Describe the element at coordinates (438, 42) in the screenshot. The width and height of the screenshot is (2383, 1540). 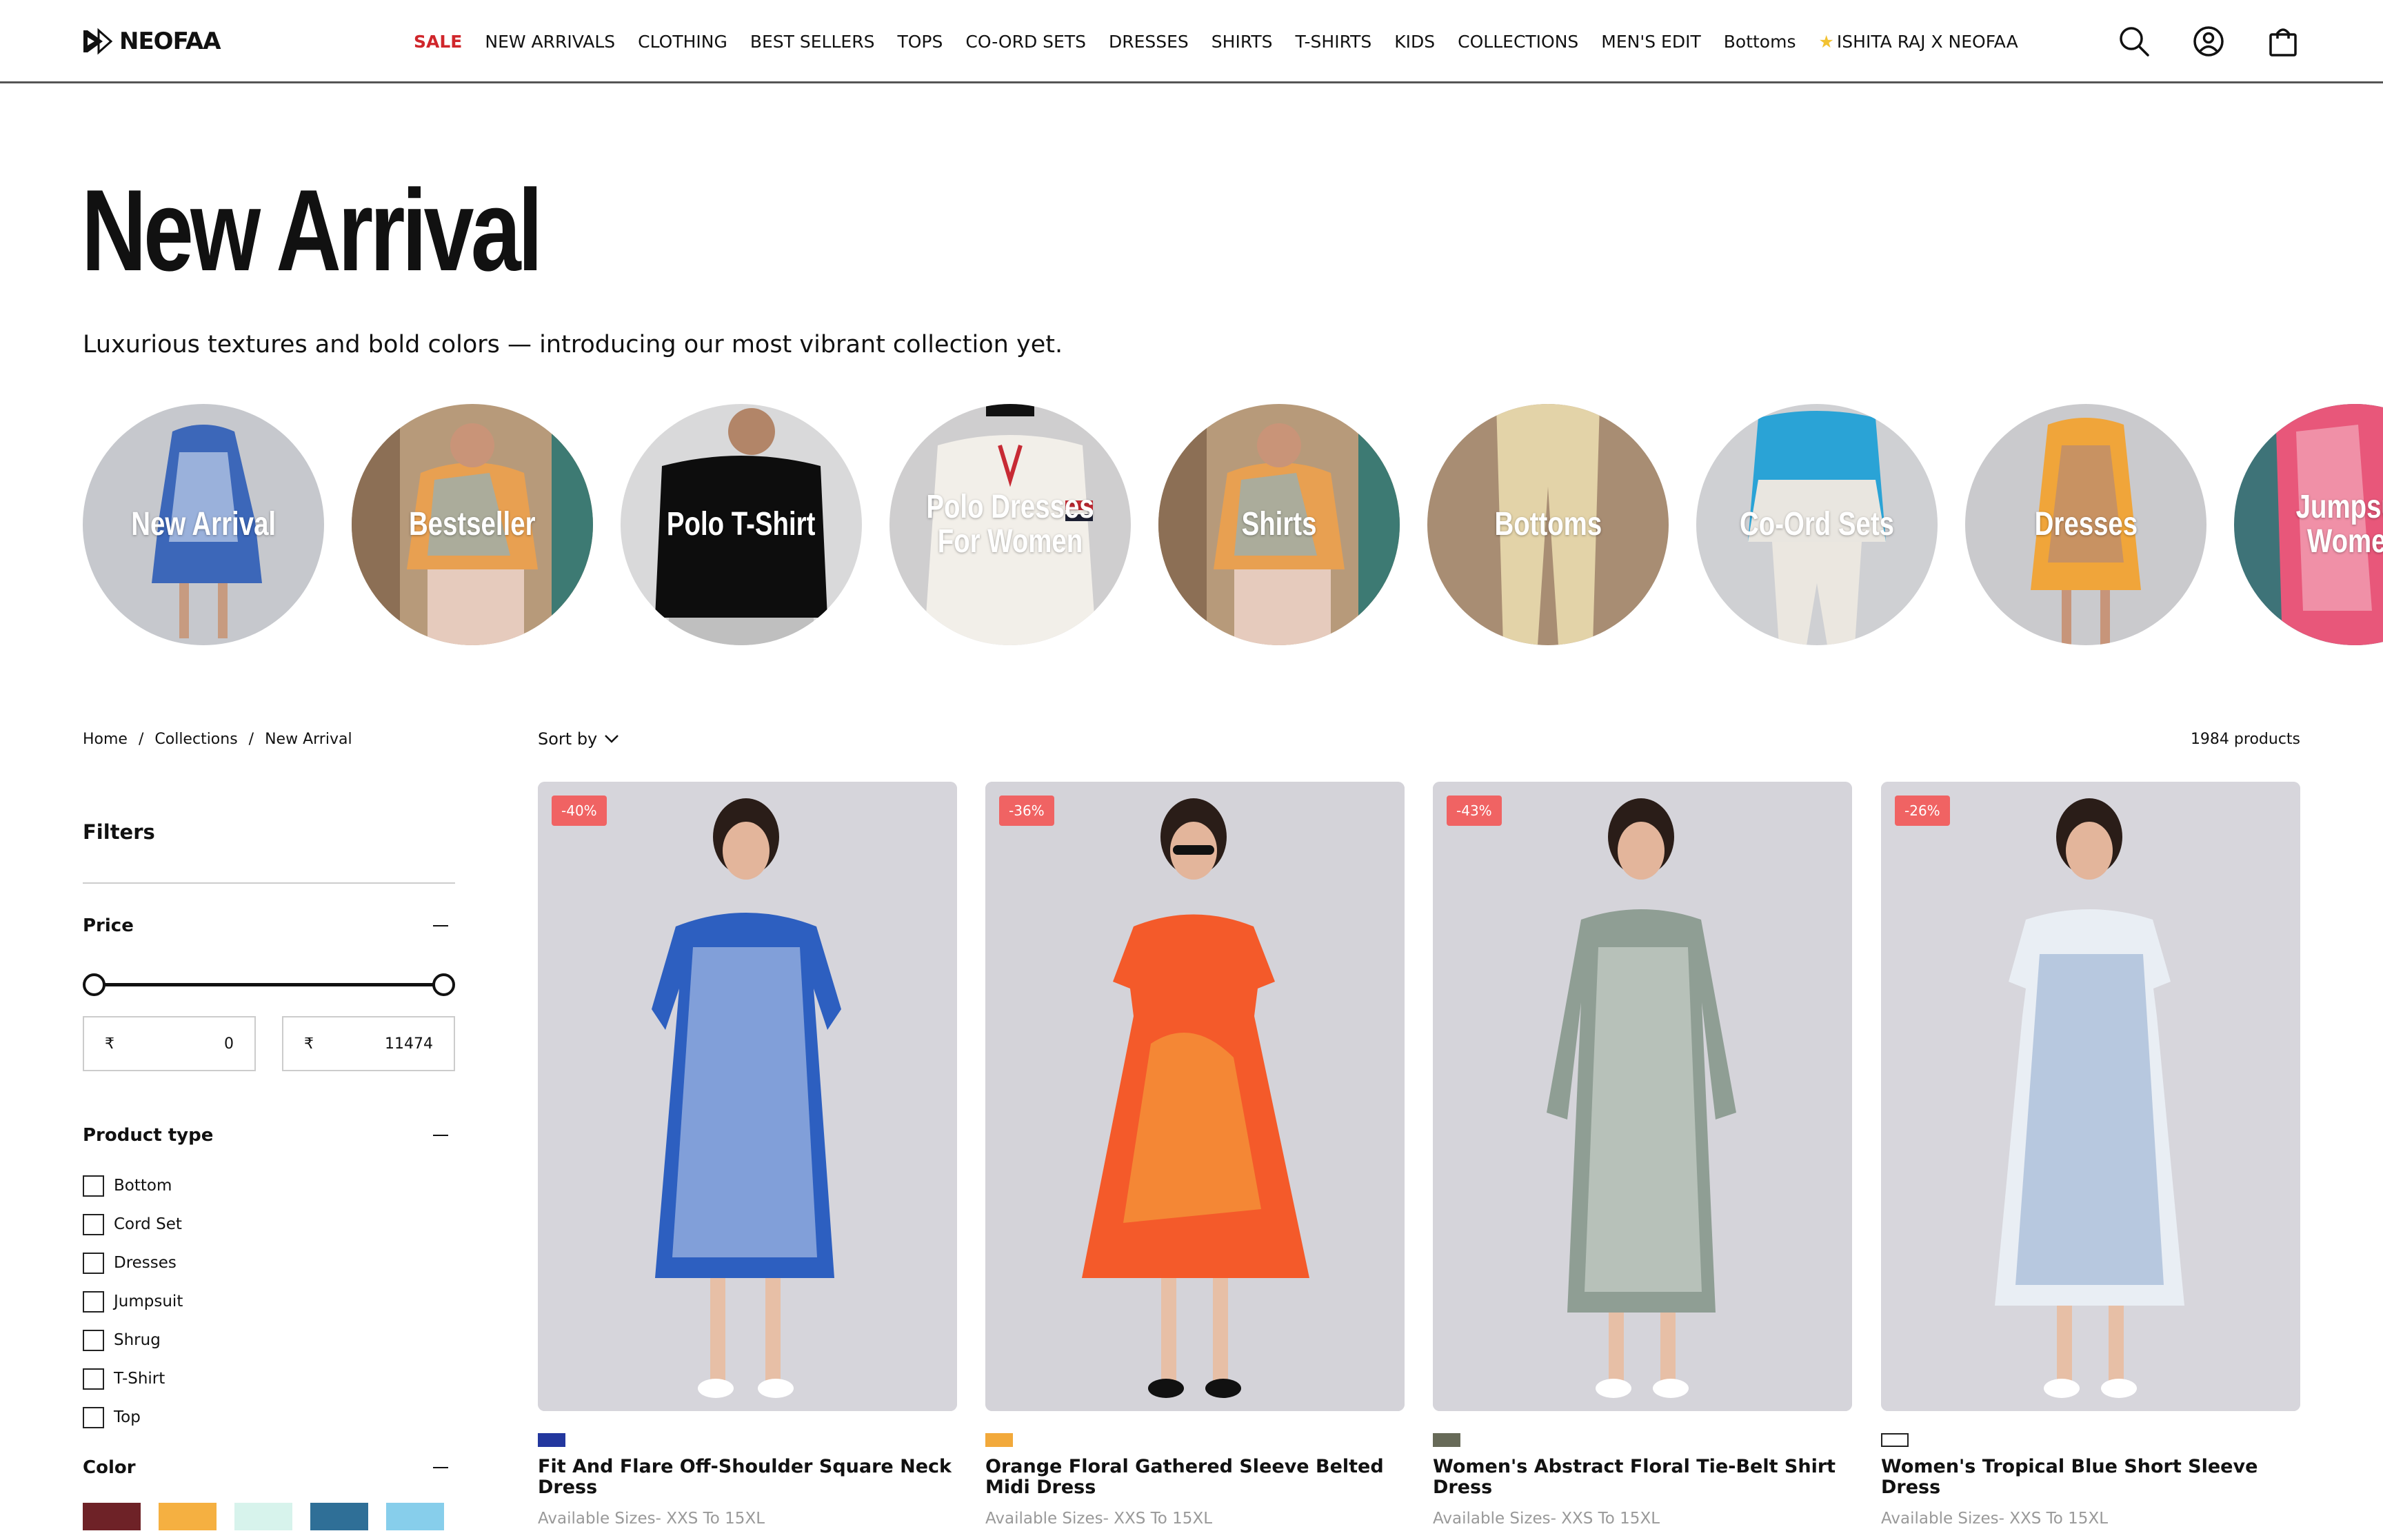
I see `nav-item-sale: SALE` at that location.